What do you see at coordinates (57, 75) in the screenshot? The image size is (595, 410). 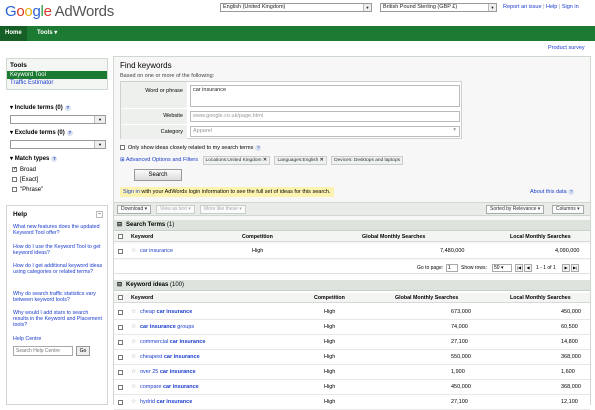 I see `sidebar-item-keyword-tool: Keyword Tool` at bounding box center [57, 75].